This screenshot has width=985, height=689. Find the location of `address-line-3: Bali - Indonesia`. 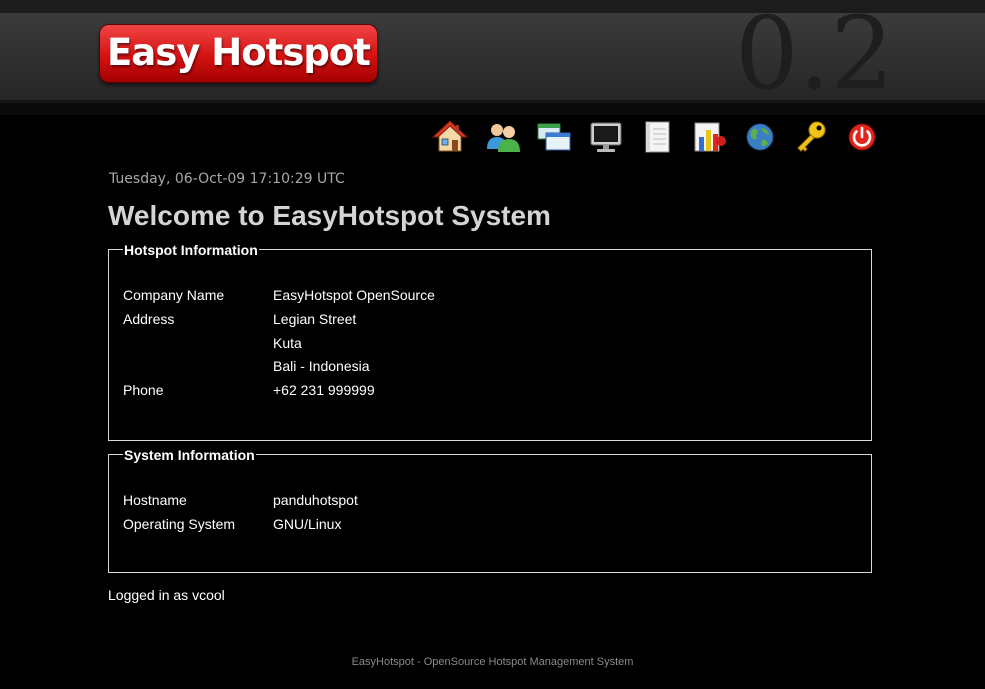

address-line-3: Bali - Indonesia is located at coordinates (321, 366).